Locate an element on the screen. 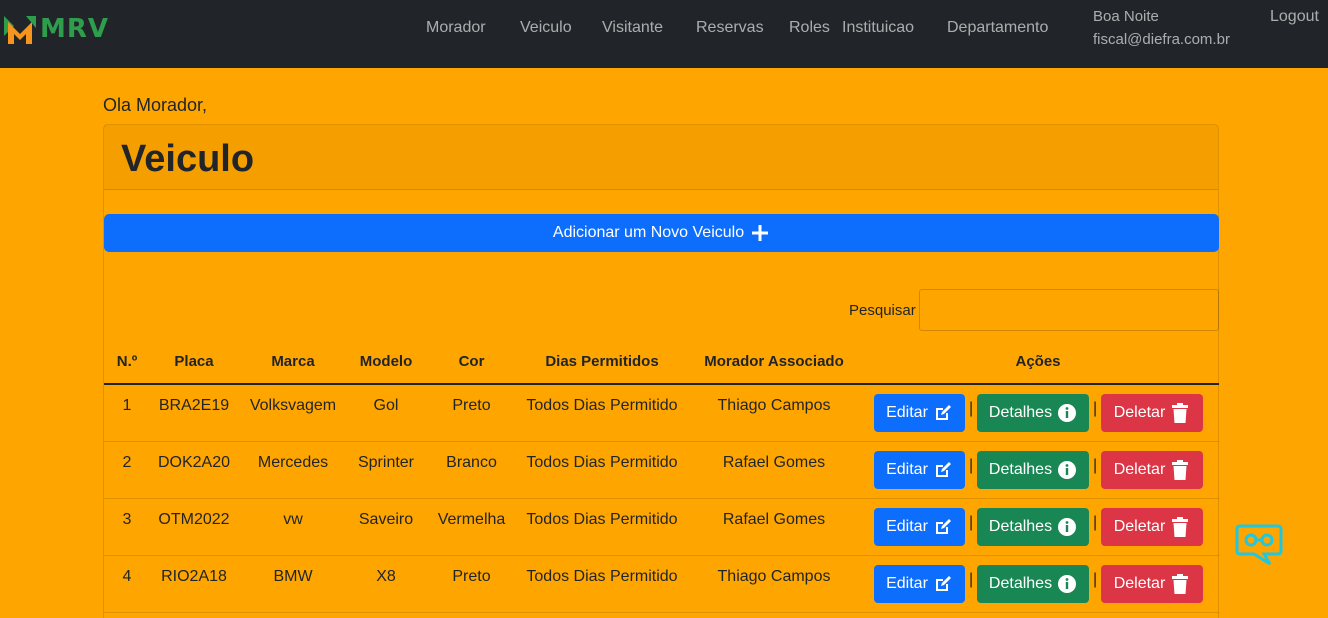  user-email: fiscal@diefra.com.br is located at coordinates (1161, 39).